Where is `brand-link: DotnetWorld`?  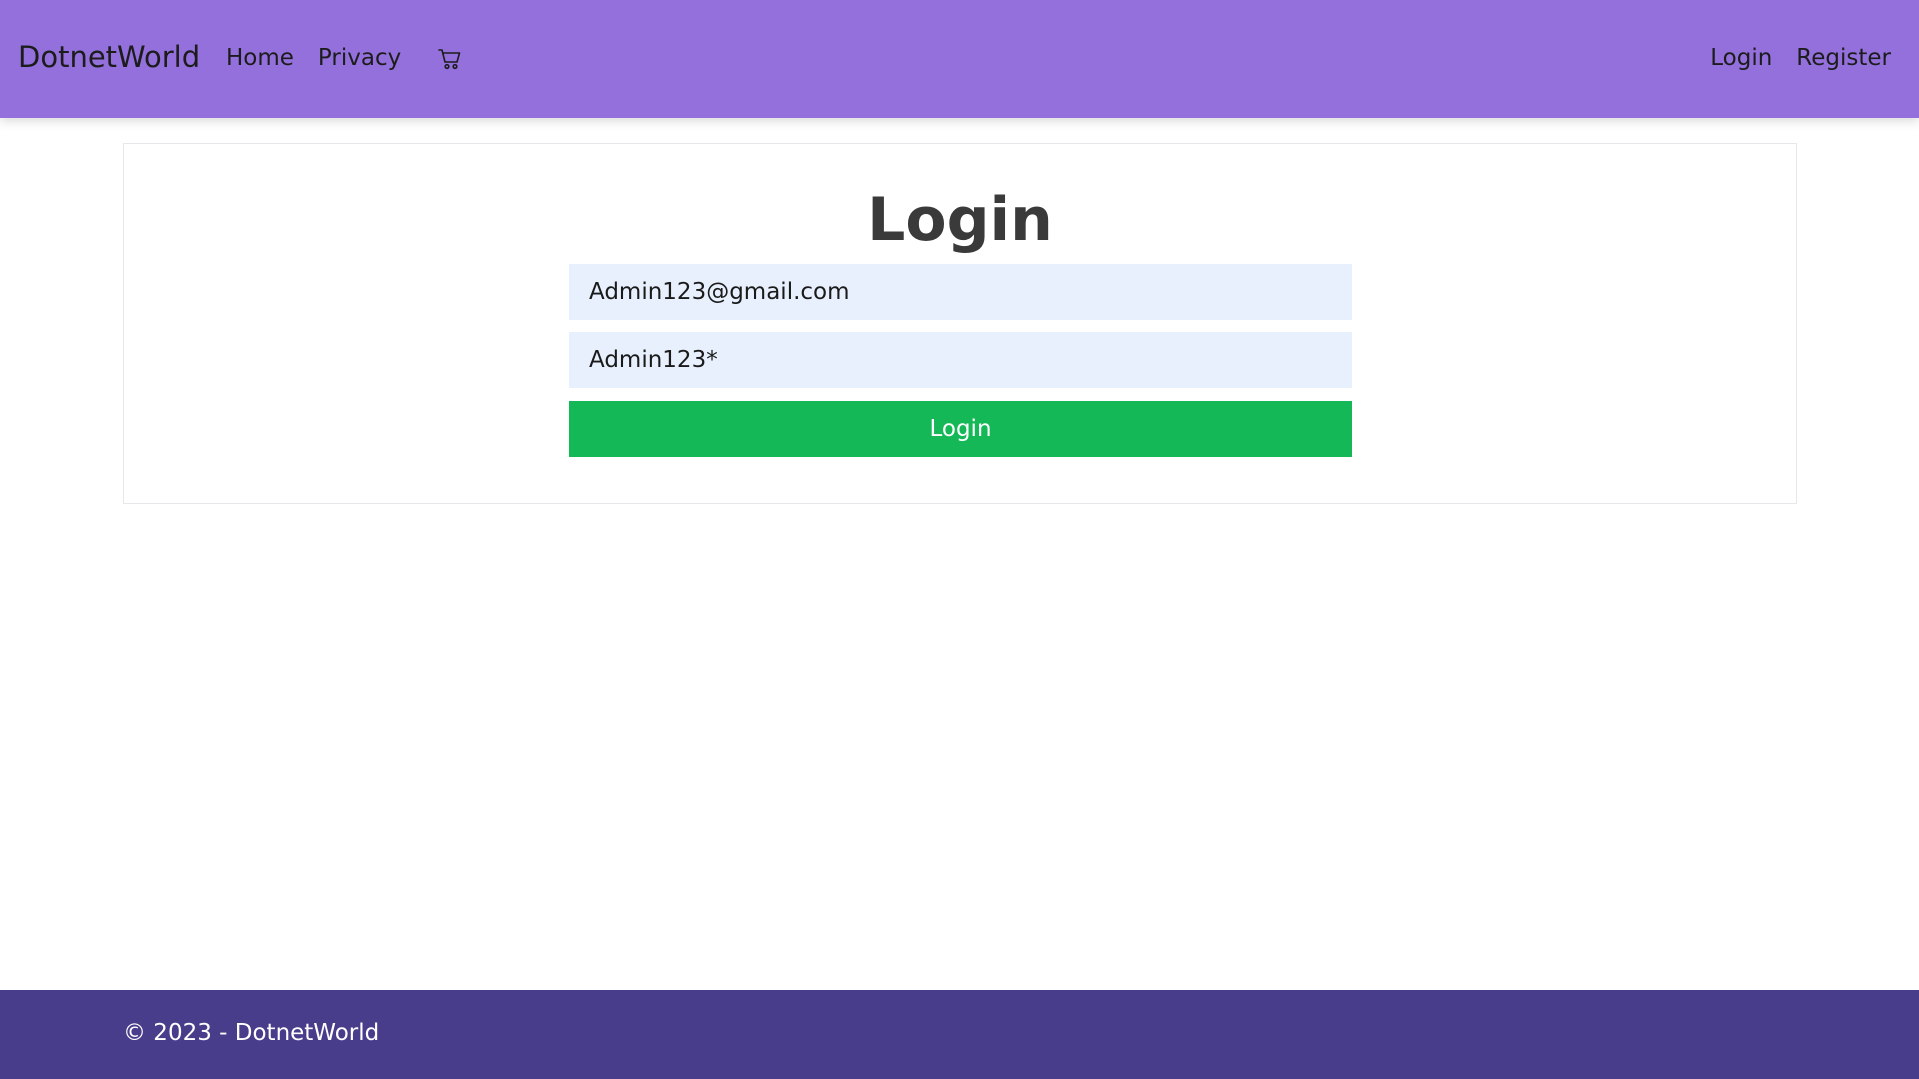 brand-link: DotnetWorld is located at coordinates (109, 57).